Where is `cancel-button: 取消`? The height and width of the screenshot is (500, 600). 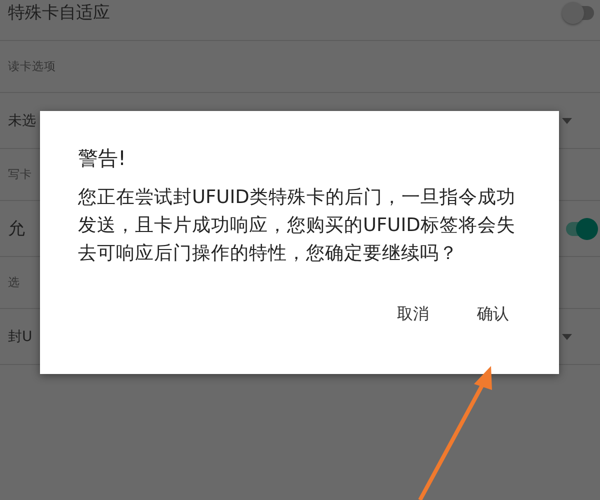 cancel-button: 取消 is located at coordinates (413, 314).